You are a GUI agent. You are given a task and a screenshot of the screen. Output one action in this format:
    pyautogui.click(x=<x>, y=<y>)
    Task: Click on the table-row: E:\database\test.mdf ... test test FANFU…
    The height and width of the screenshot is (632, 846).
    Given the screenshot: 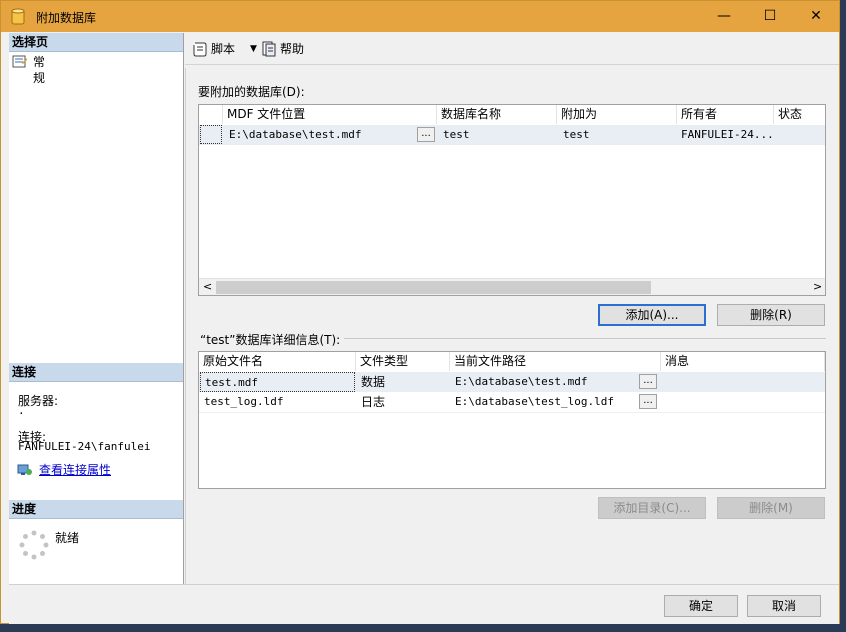 What is the action you would take?
    pyautogui.click(x=512, y=135)
    